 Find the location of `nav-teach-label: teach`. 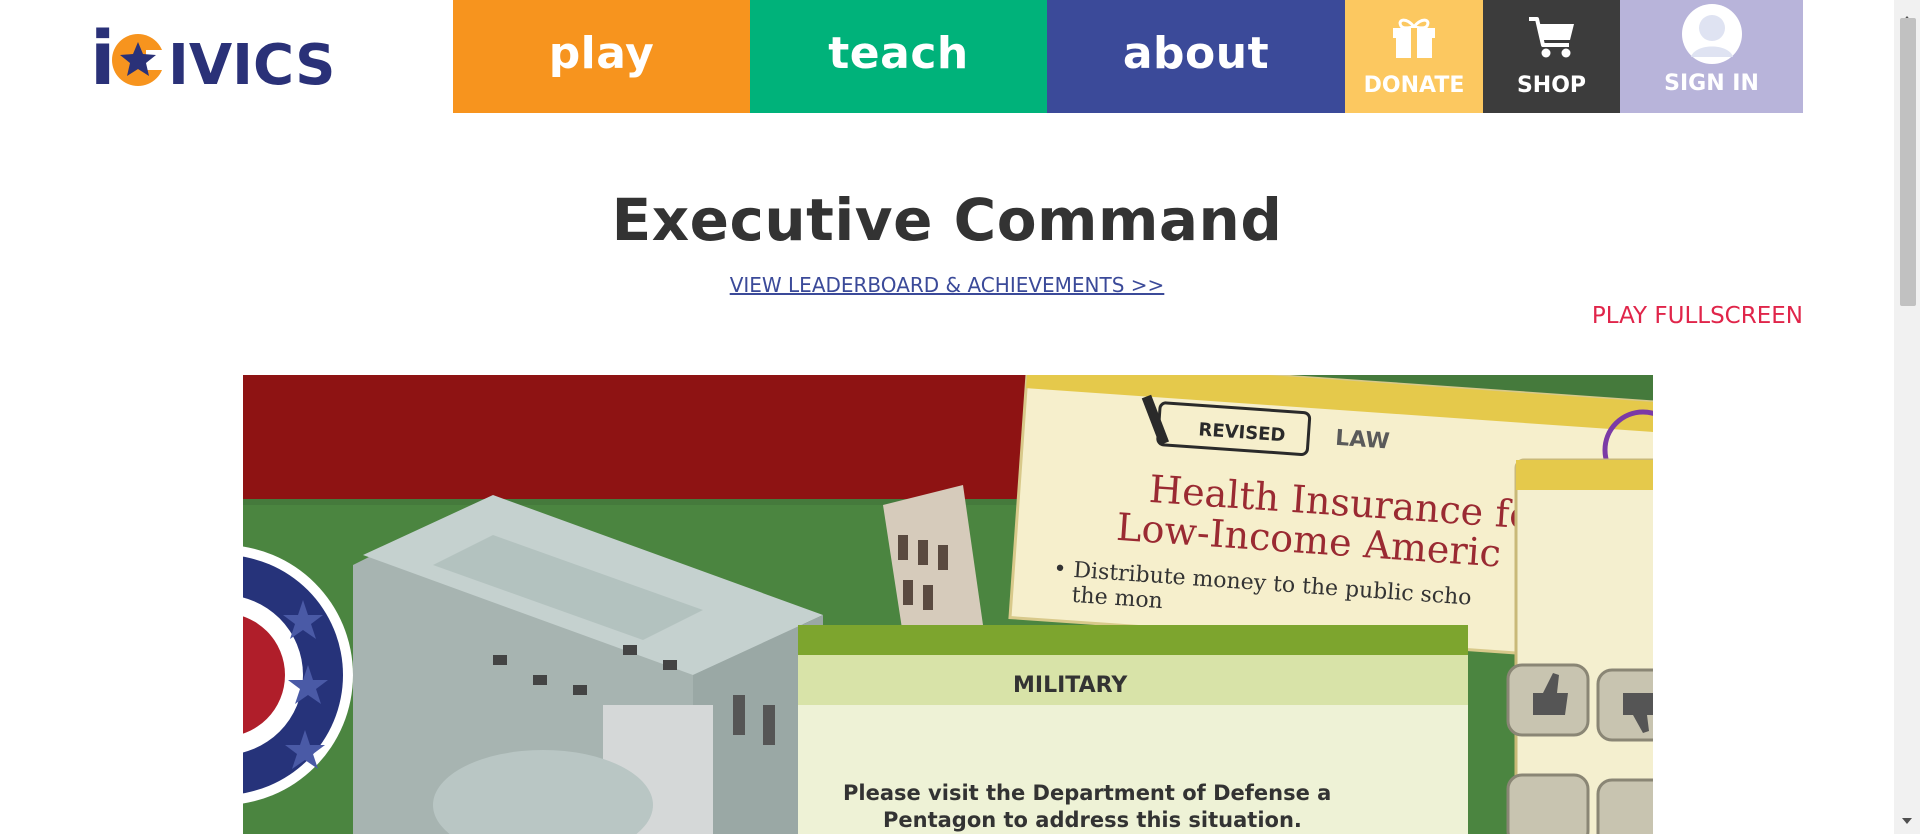

nav-teach-label: teach is located at coordinates (898, 53).